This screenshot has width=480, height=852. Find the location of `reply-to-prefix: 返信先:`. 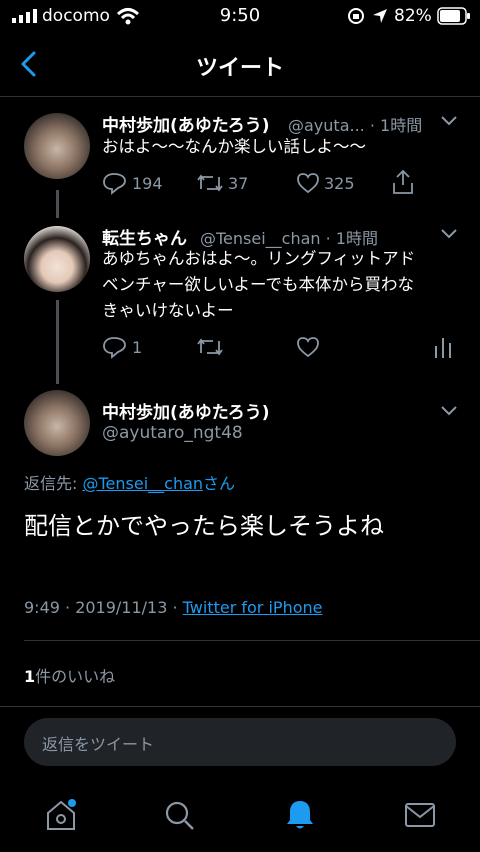

reply-to-prefix: 返信先: is located at coordinates (53, 483).